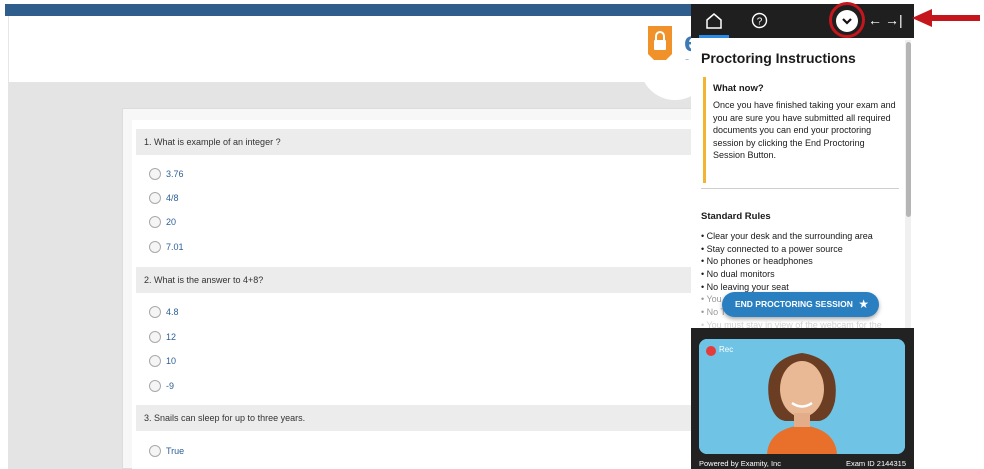 The image size is (984, 469). What do you see at coordinates (757, 261) in the screenshot?
I see `rule-item: • No phones or headphones` at bounding box center [757, 261].